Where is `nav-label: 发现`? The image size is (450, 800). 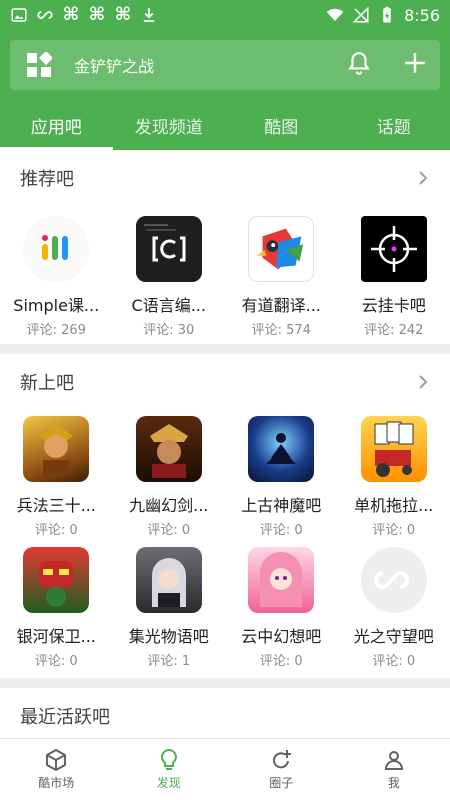 nav-label: 发现 is located at coordinates (168, 783).